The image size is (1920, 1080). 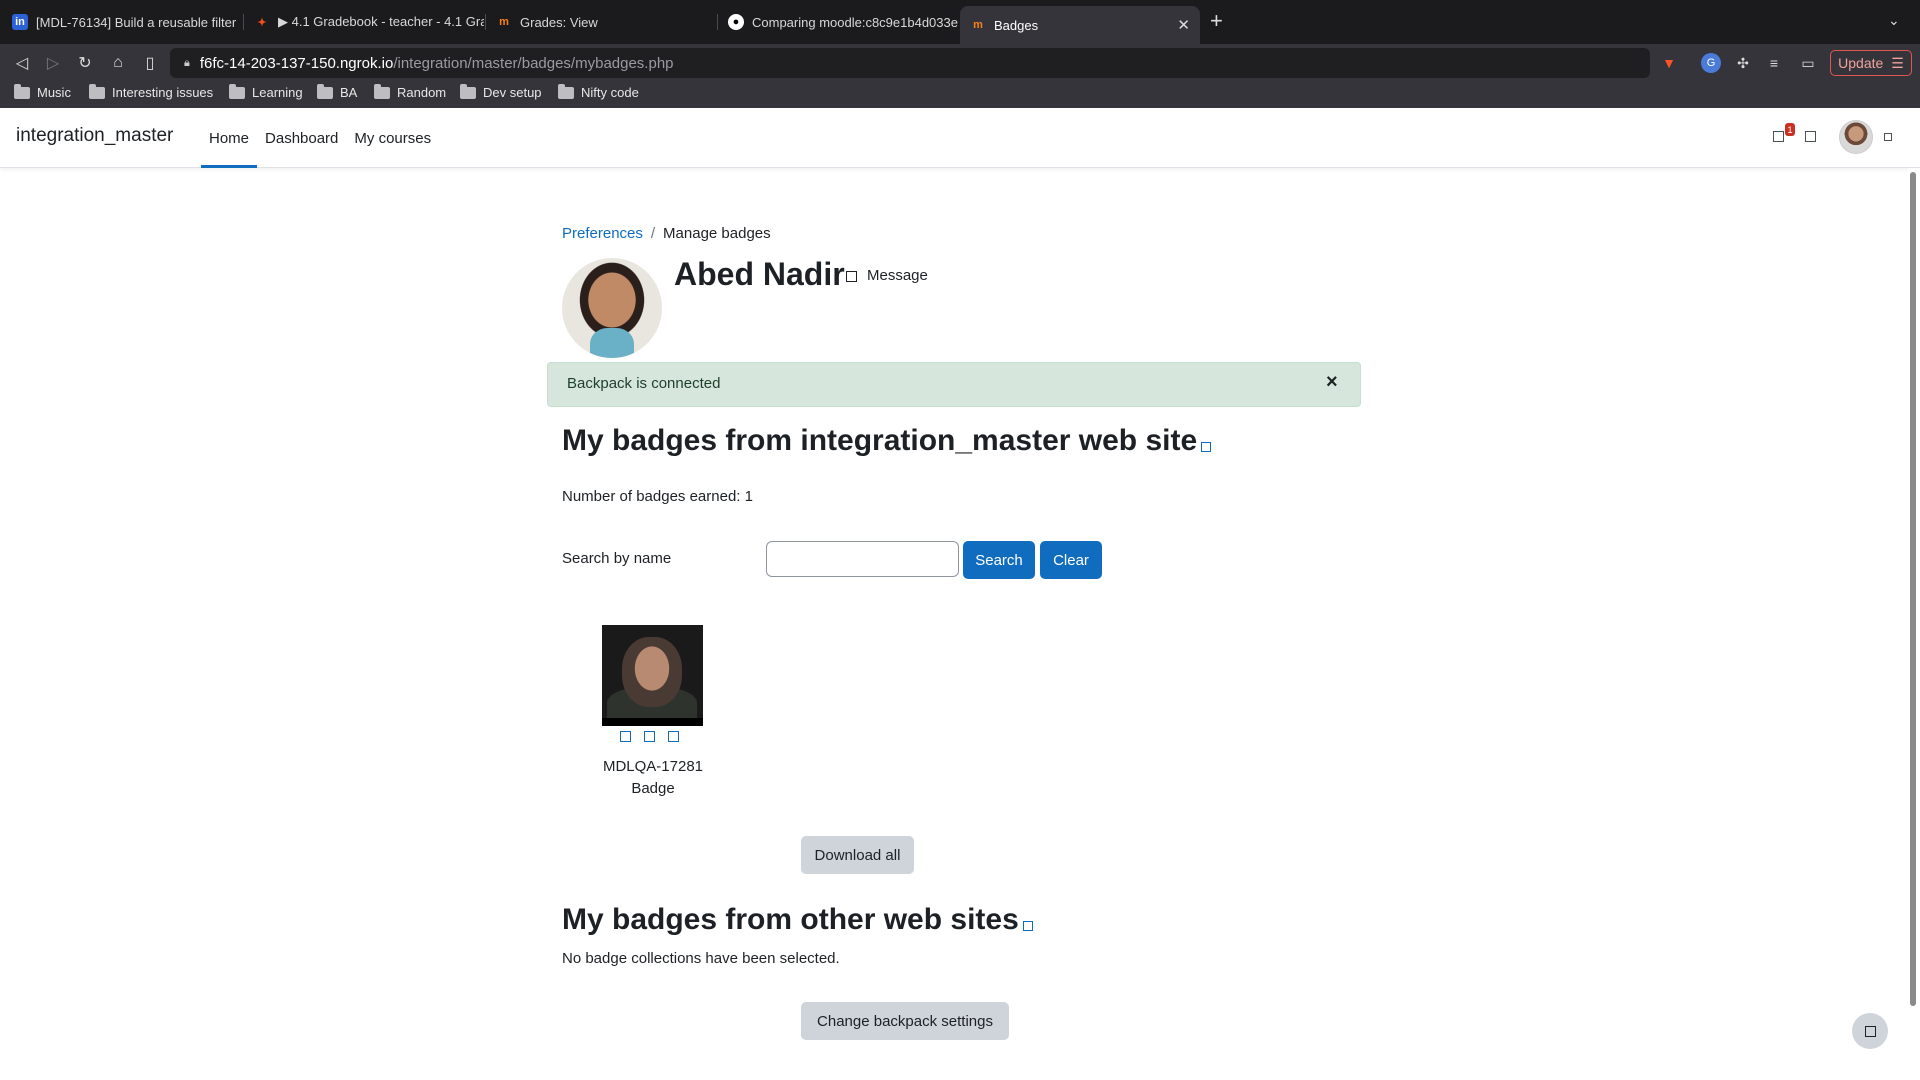 I want to click on bookmark-label: Music, so click(x=54, y=92).